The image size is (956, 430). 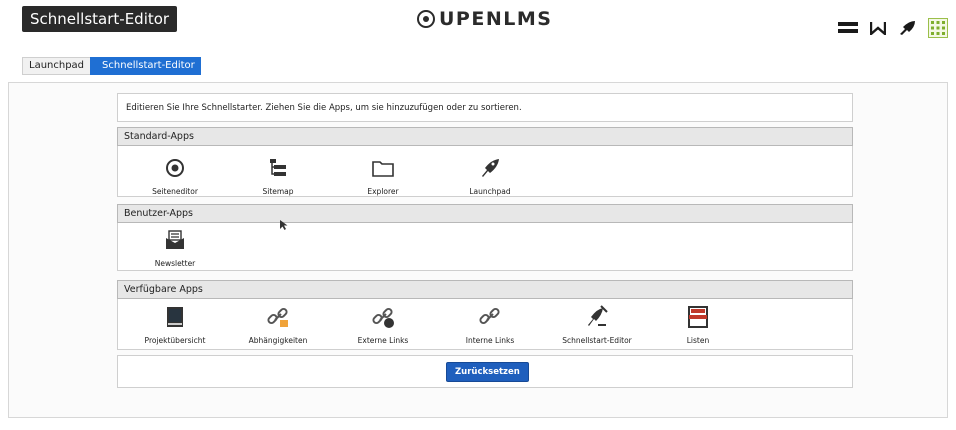 What do you see at coordinates (383, 169) in the screenshot?
I see `folder-icon` at bounding box center [383, 169].